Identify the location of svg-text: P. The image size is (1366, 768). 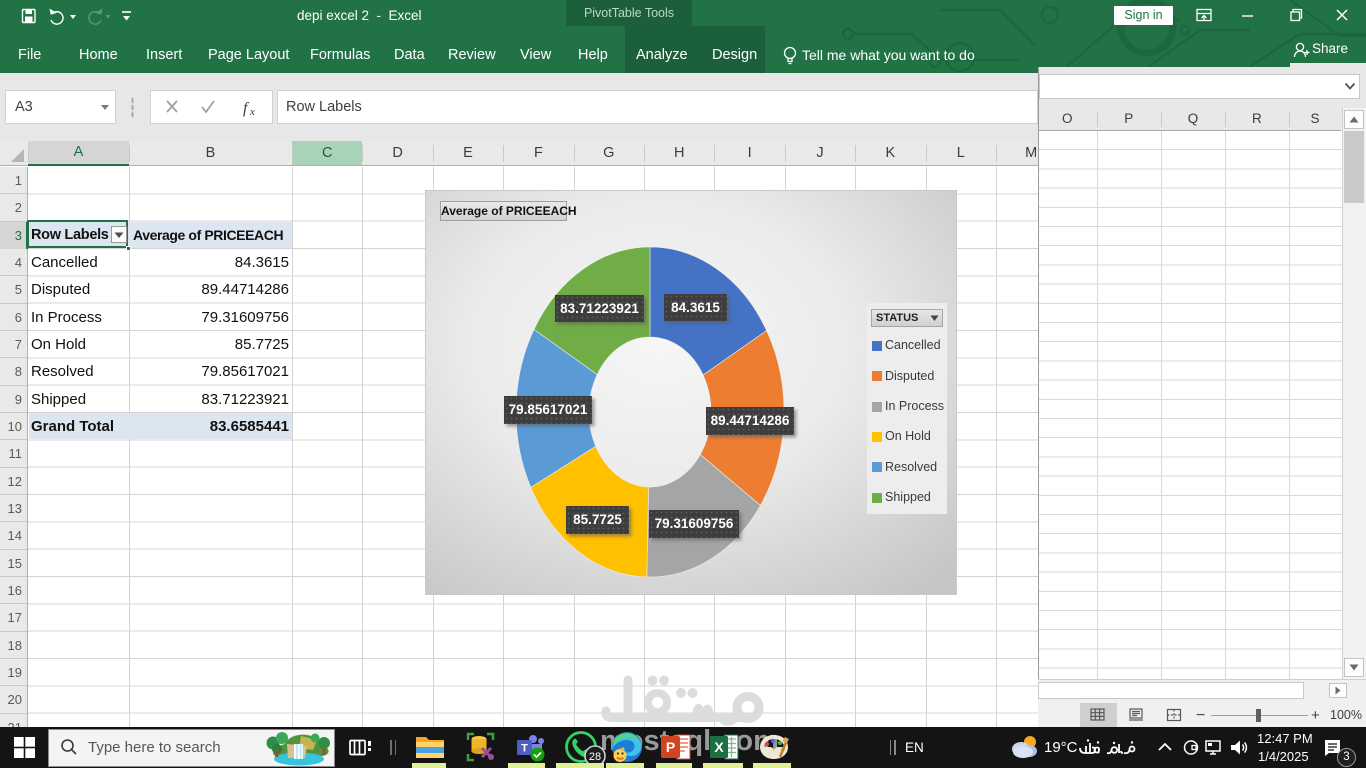
(670, 747).